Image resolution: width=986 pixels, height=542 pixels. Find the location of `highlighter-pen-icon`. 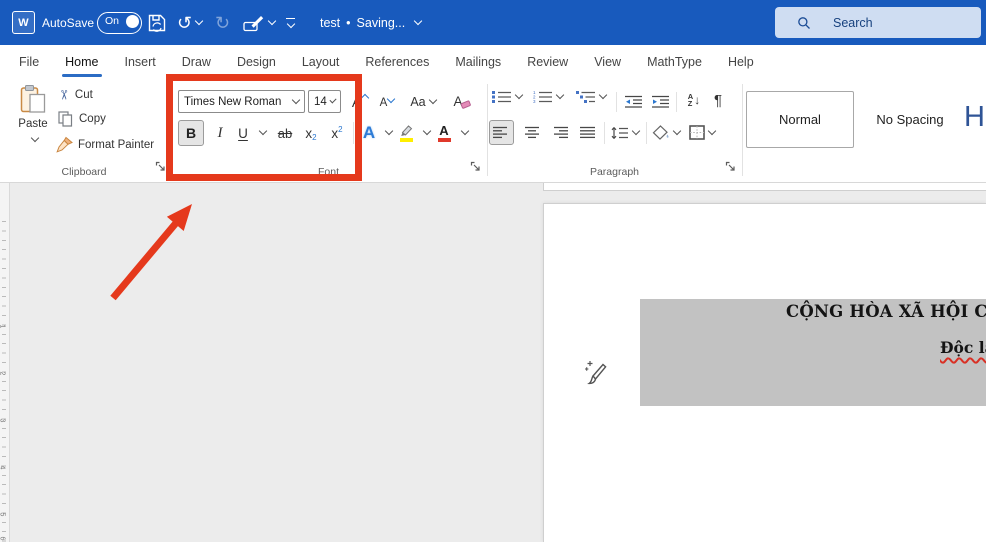

highlighter-pen-icon is located at coordinates (406, 130).